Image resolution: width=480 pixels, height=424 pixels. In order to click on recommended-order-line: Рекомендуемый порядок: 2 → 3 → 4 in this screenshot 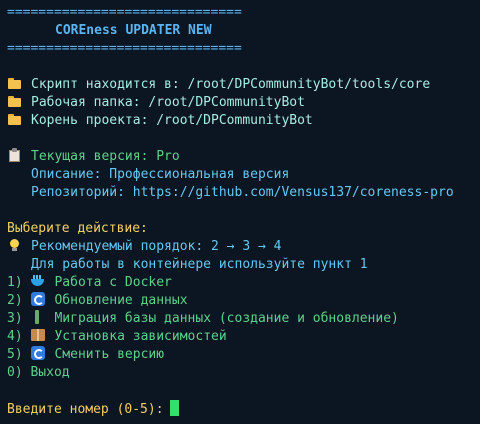, I will do `click(144, 247)`.